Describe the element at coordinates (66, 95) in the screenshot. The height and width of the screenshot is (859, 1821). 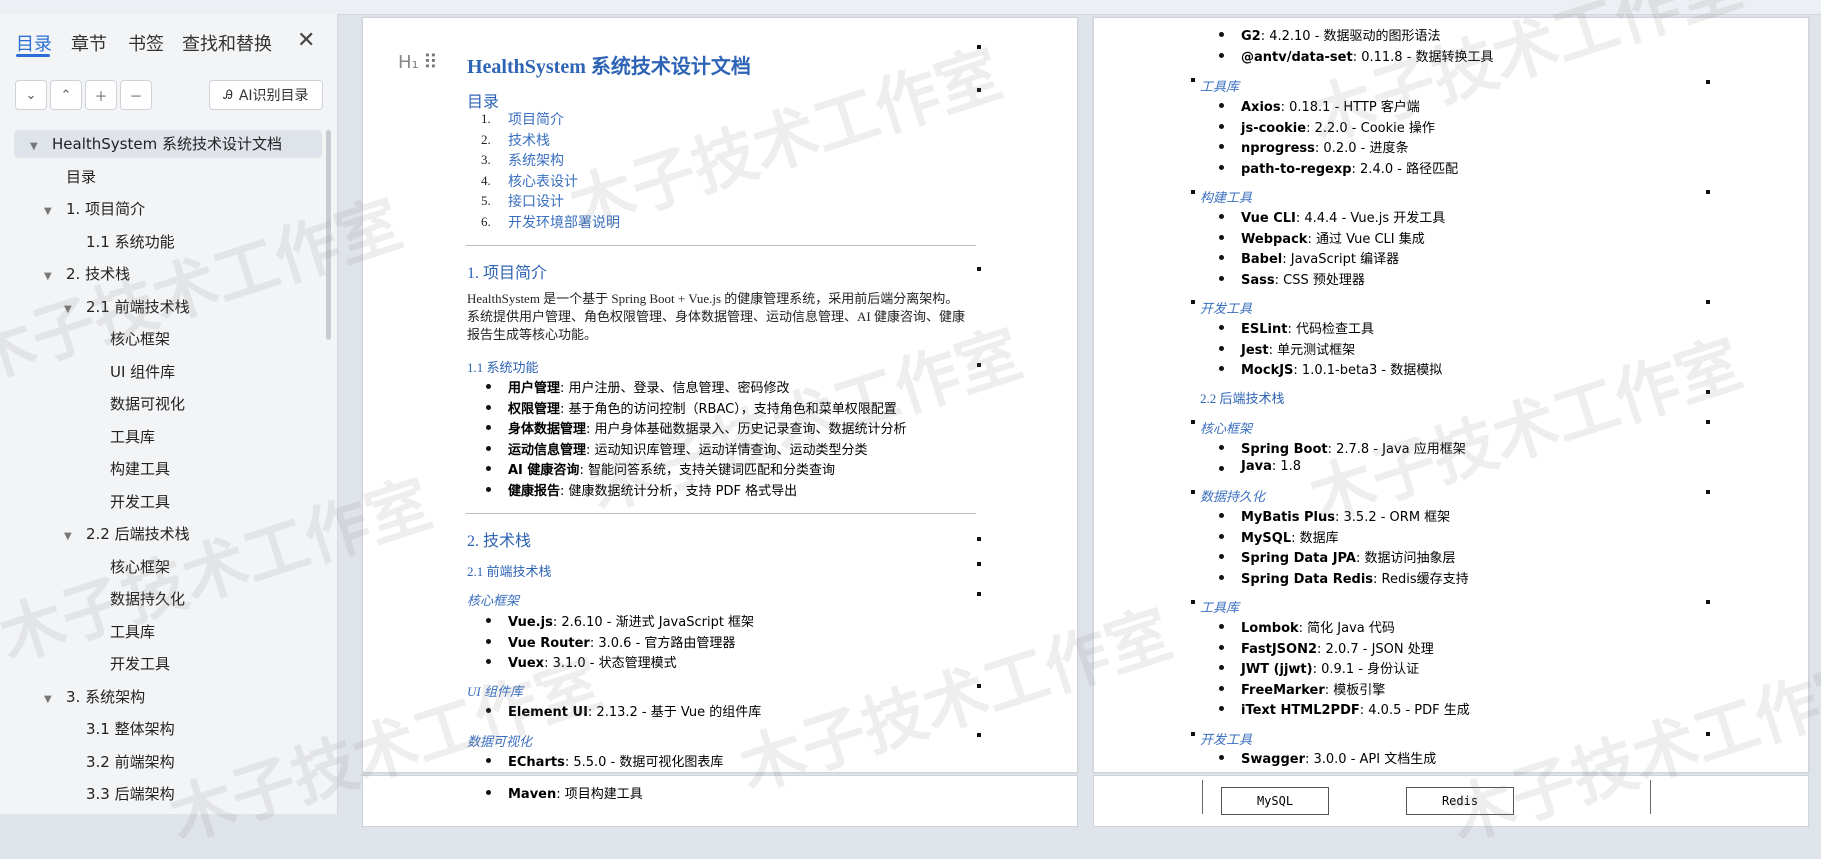
I see `collapse-up-button: ⌃` at that location.